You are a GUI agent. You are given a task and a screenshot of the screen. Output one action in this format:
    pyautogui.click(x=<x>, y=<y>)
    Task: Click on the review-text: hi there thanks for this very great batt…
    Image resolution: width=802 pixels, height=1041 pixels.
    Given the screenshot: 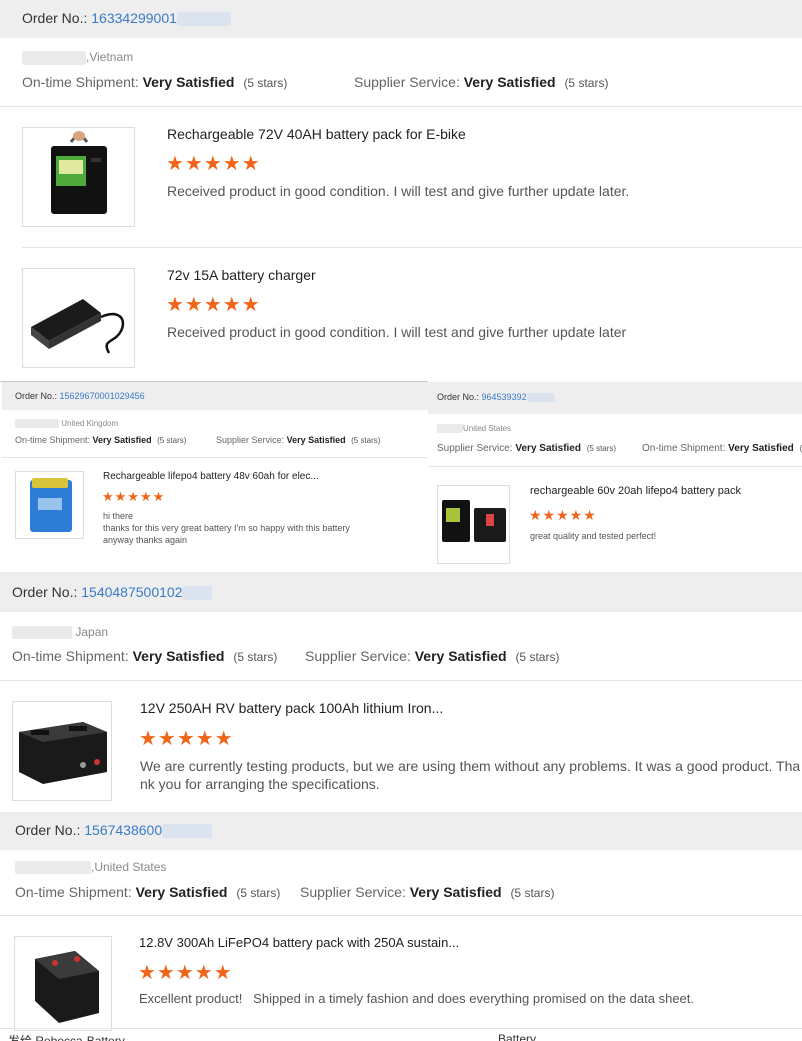 What is the action you would take?
    pyautogui.click(x=226, y=528)
    